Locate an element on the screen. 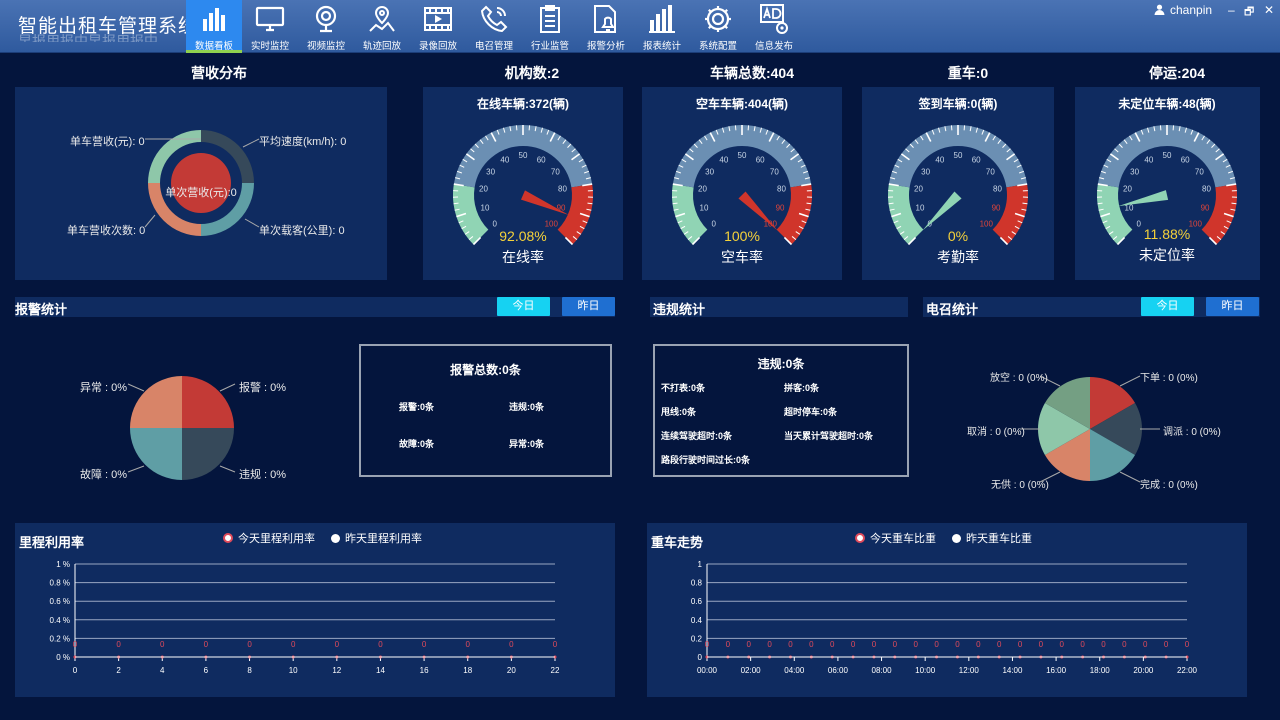 The image size is (1280, 720). gear-icon is located at coordinates (718, 19).